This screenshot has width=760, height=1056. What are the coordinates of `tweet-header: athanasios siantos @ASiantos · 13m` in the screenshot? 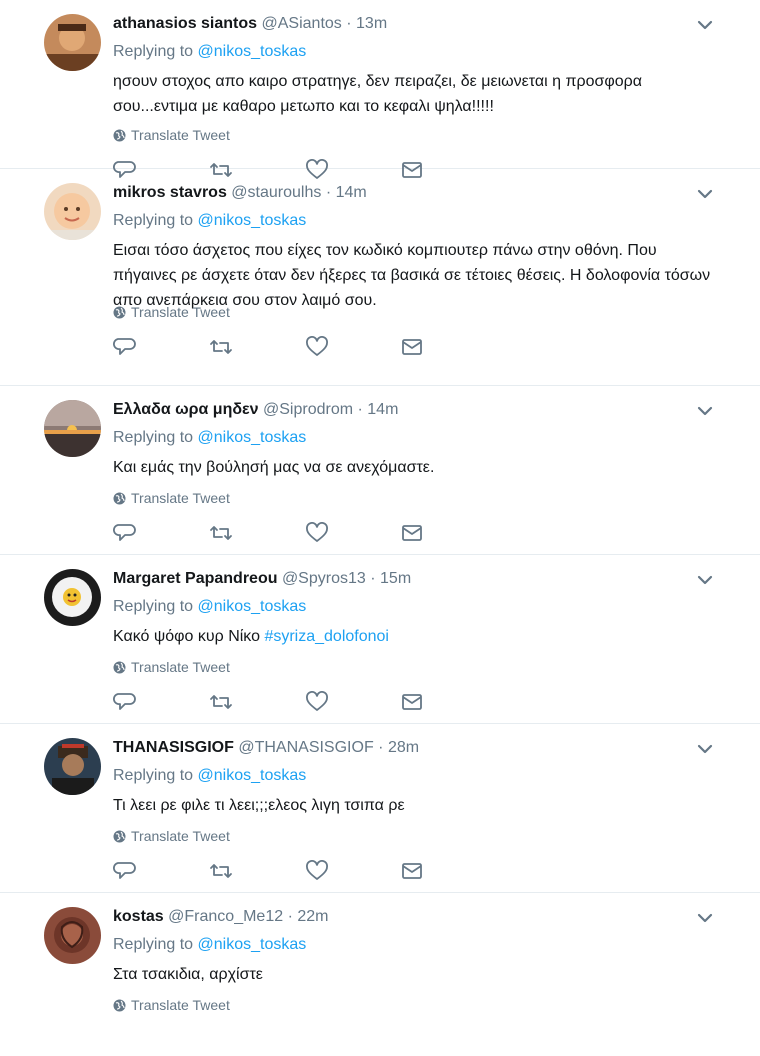 It's located at (250, 24).